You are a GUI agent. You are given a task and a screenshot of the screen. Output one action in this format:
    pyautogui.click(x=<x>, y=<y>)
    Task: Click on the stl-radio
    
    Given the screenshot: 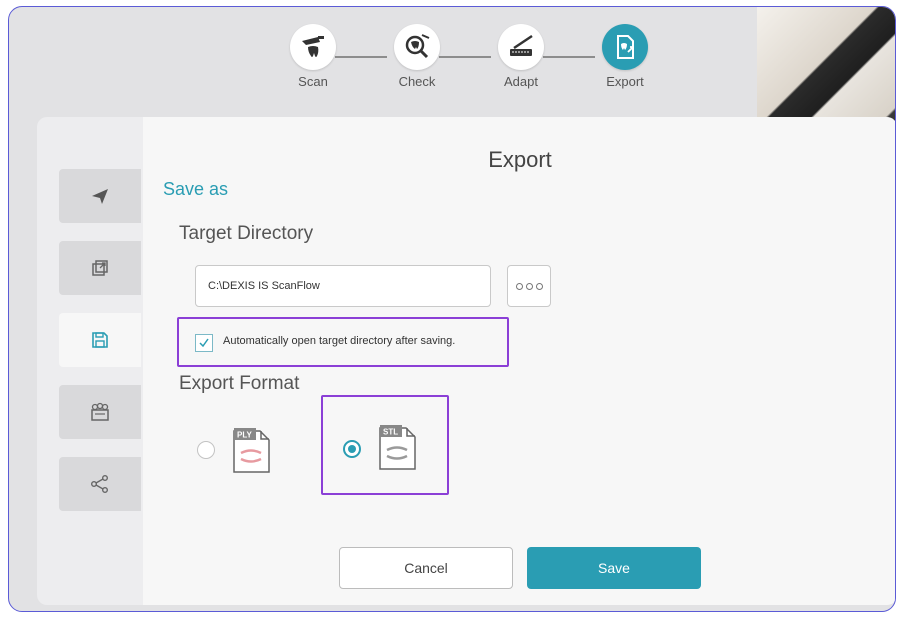 What is the action you would take?
    pyautogui.click(x=352, y=449)
    